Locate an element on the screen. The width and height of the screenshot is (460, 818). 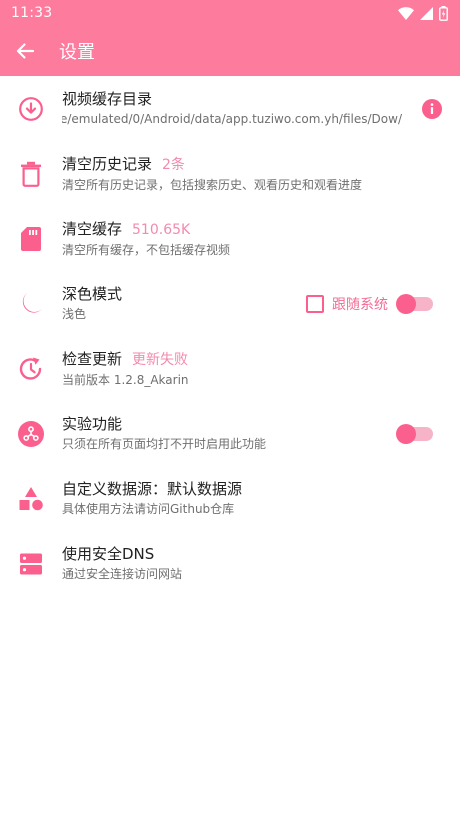
download-circle-icon is located at coordinates (31, 109).